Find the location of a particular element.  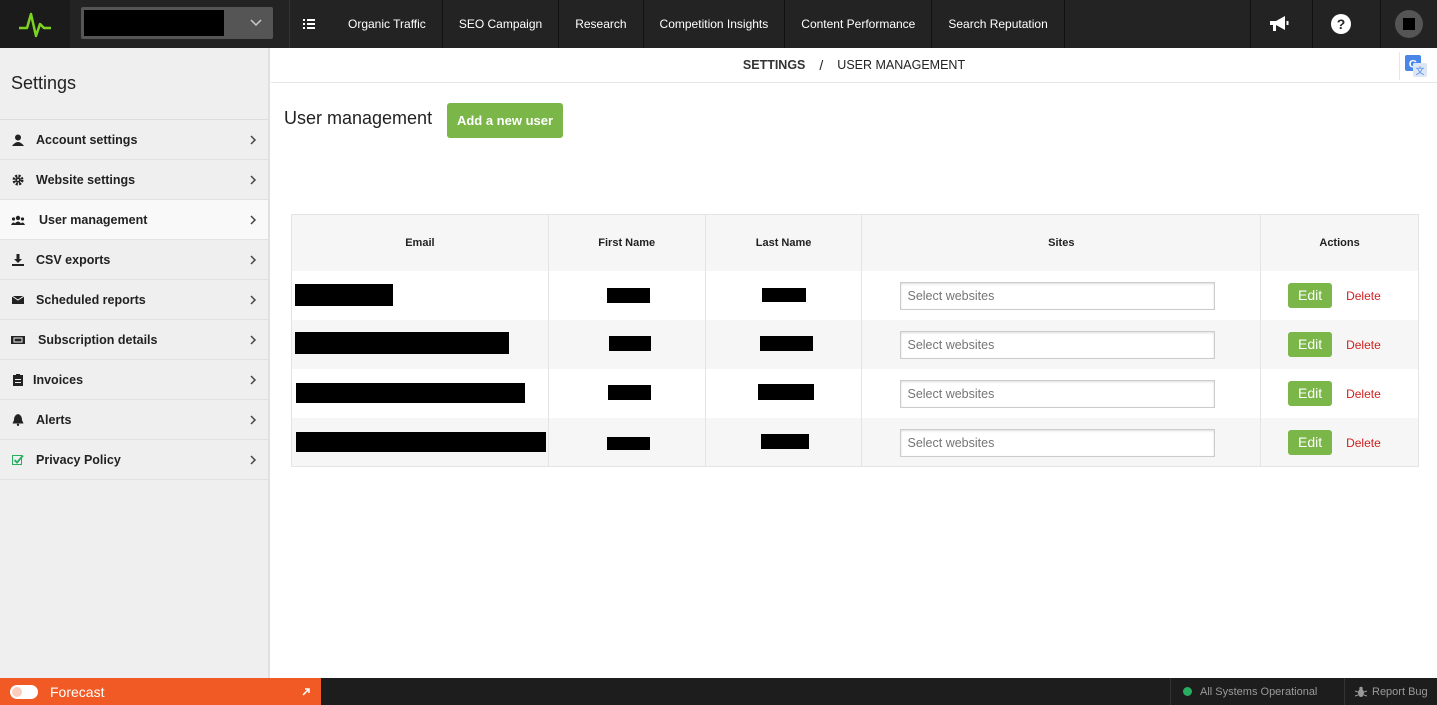

sidebar-item-alerts: Alerts is located at coordinates (134, 420).